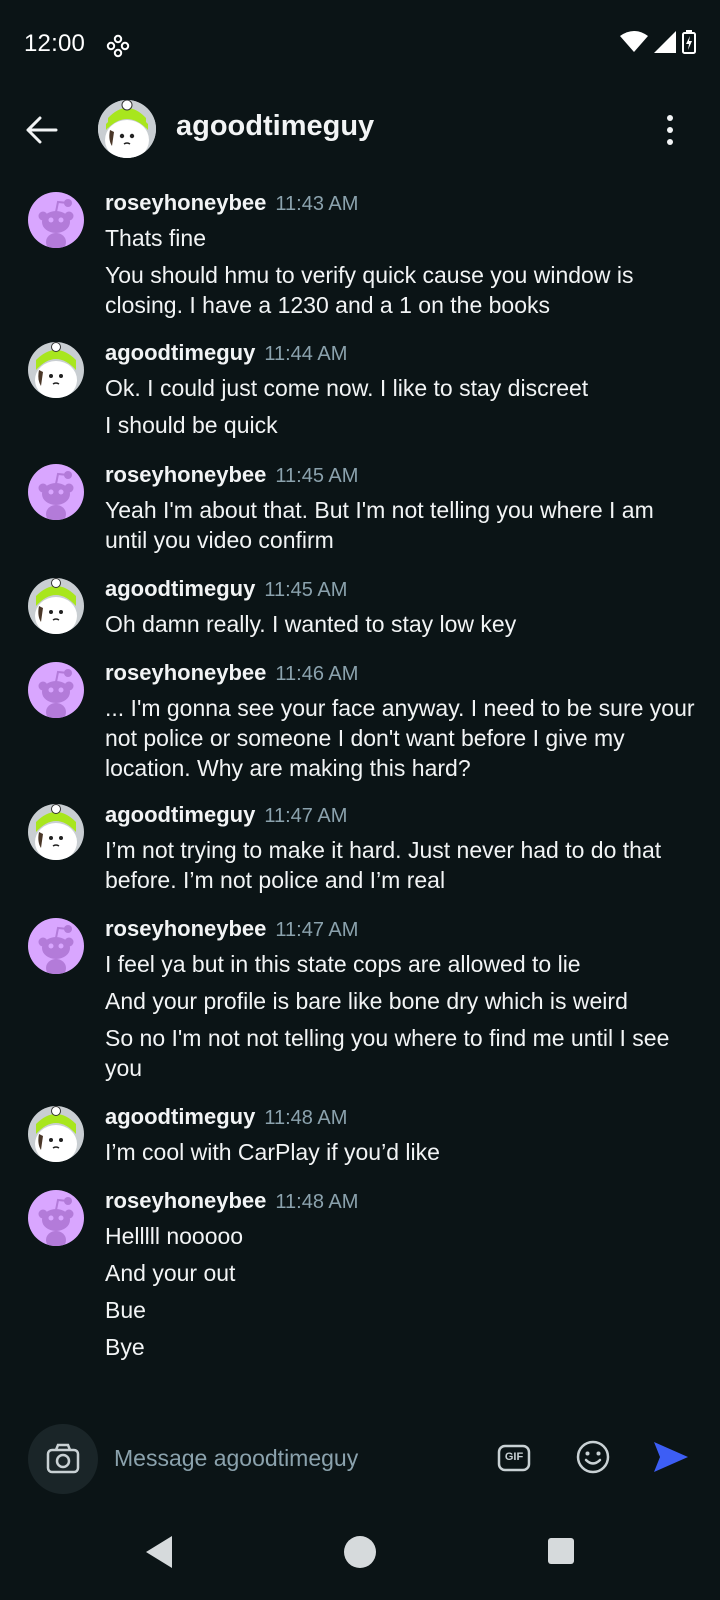 Image resolution: width=720 pixels, height=1600 pixels. I want to click on emoji-icon, so click(593, 1457).